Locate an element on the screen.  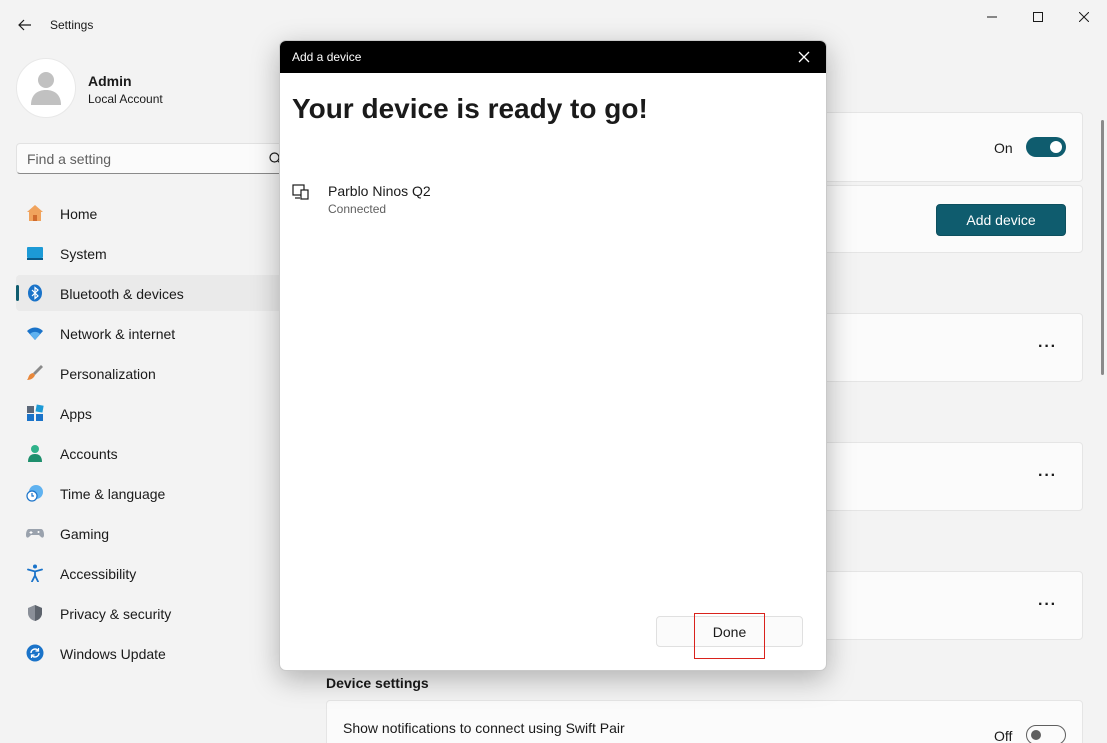
sidebar-item-label: Time & language is located at coordinates (113, 494).